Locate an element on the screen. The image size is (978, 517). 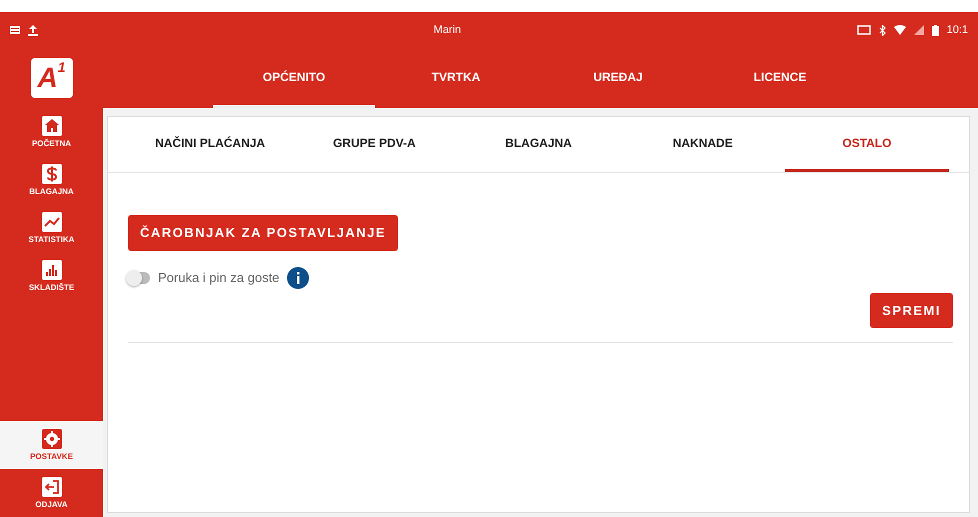
tab: UREĐAJ is located at coordinates (618, 78).